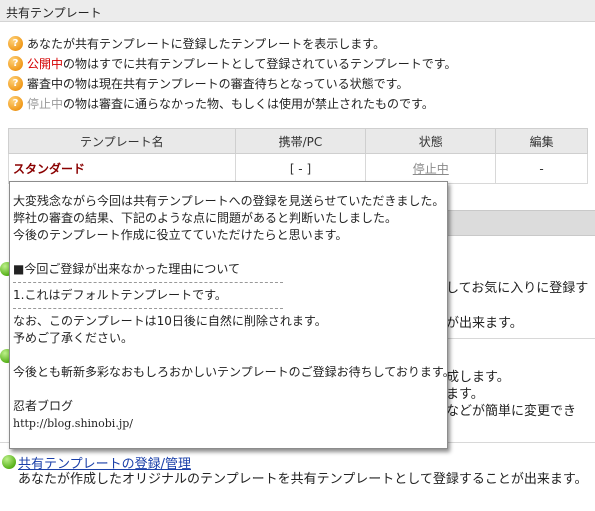 The width and height of the screenshot is (595, 511). I want to click on info-text: の物はすでに共有テンプレートとして登録されているテンプレートです。, so click(260, 63).